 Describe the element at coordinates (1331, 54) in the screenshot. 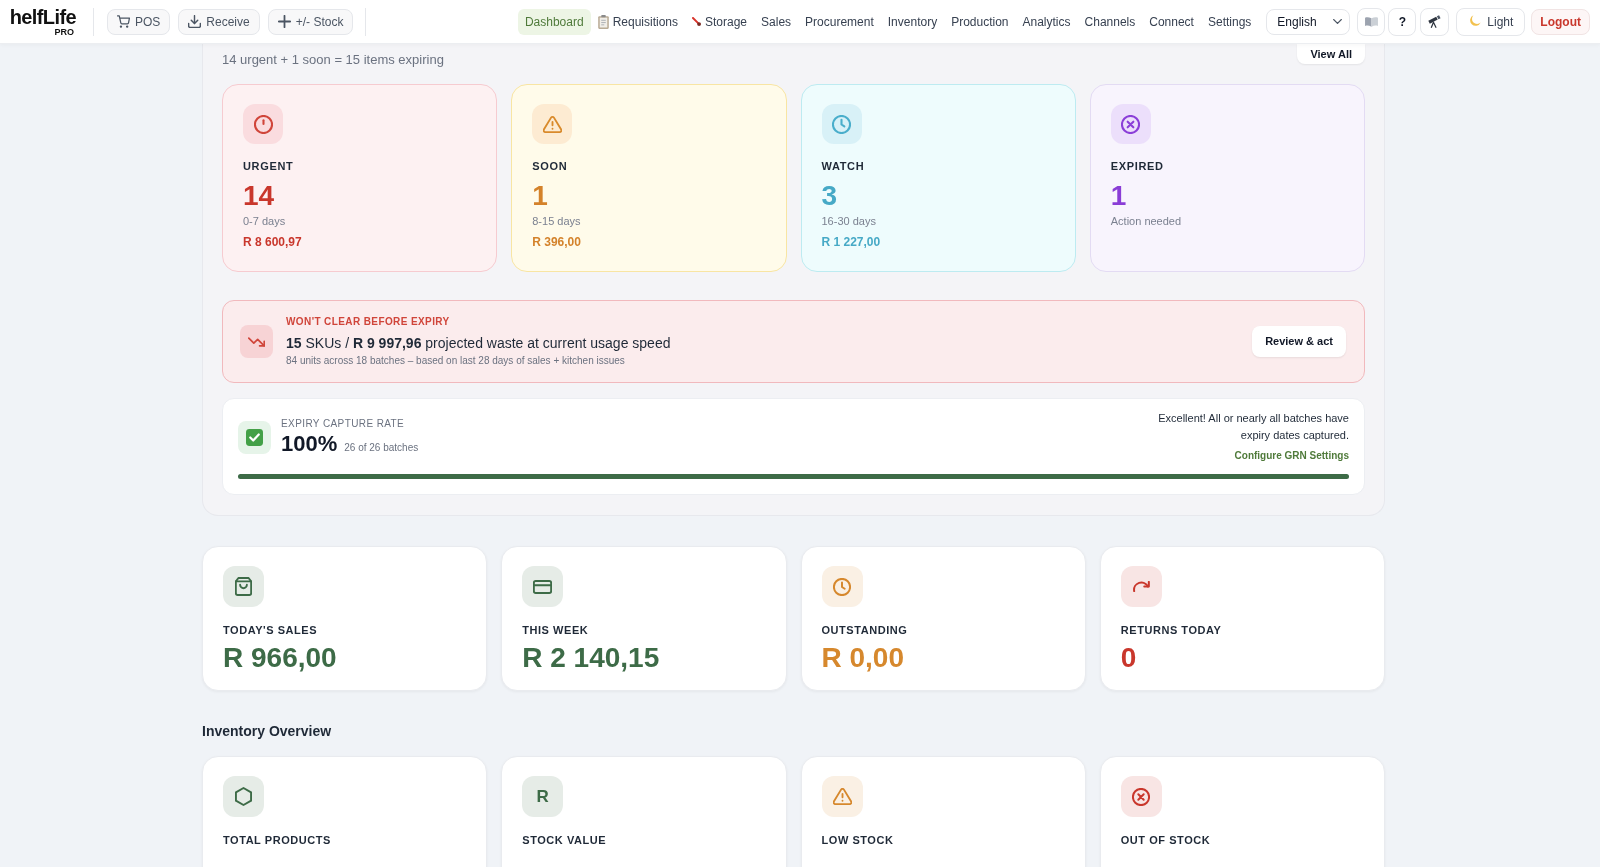

I see `view-all-button: View All` at that location.